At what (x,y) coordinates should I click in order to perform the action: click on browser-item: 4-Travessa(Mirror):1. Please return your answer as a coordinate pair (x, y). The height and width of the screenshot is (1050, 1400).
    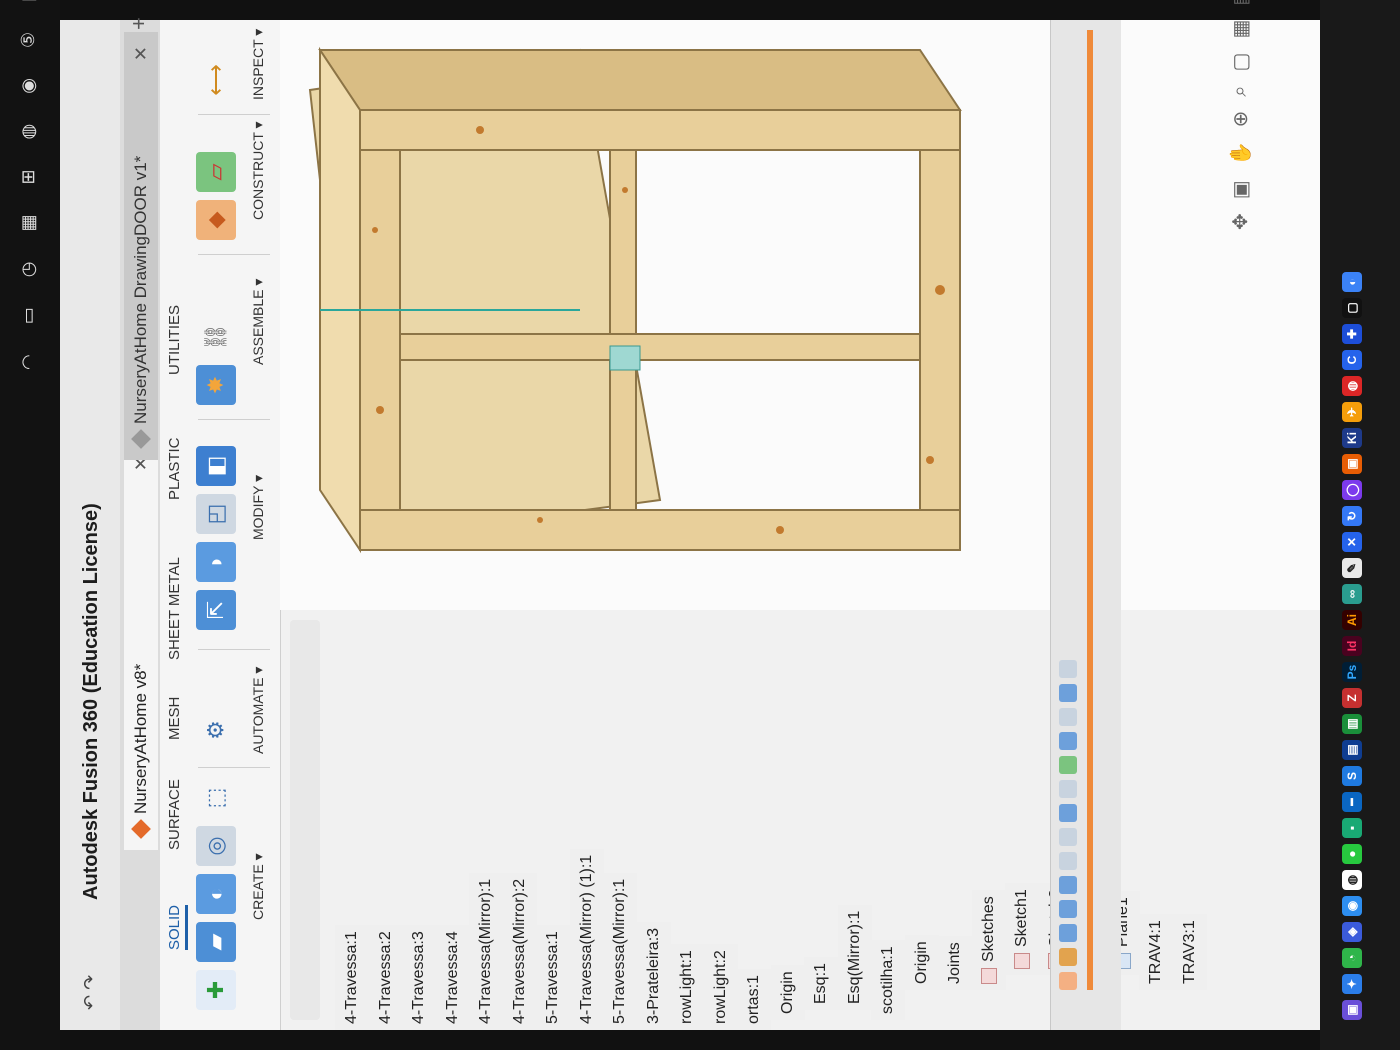
    Looking at the image, I should click on (486, 951).